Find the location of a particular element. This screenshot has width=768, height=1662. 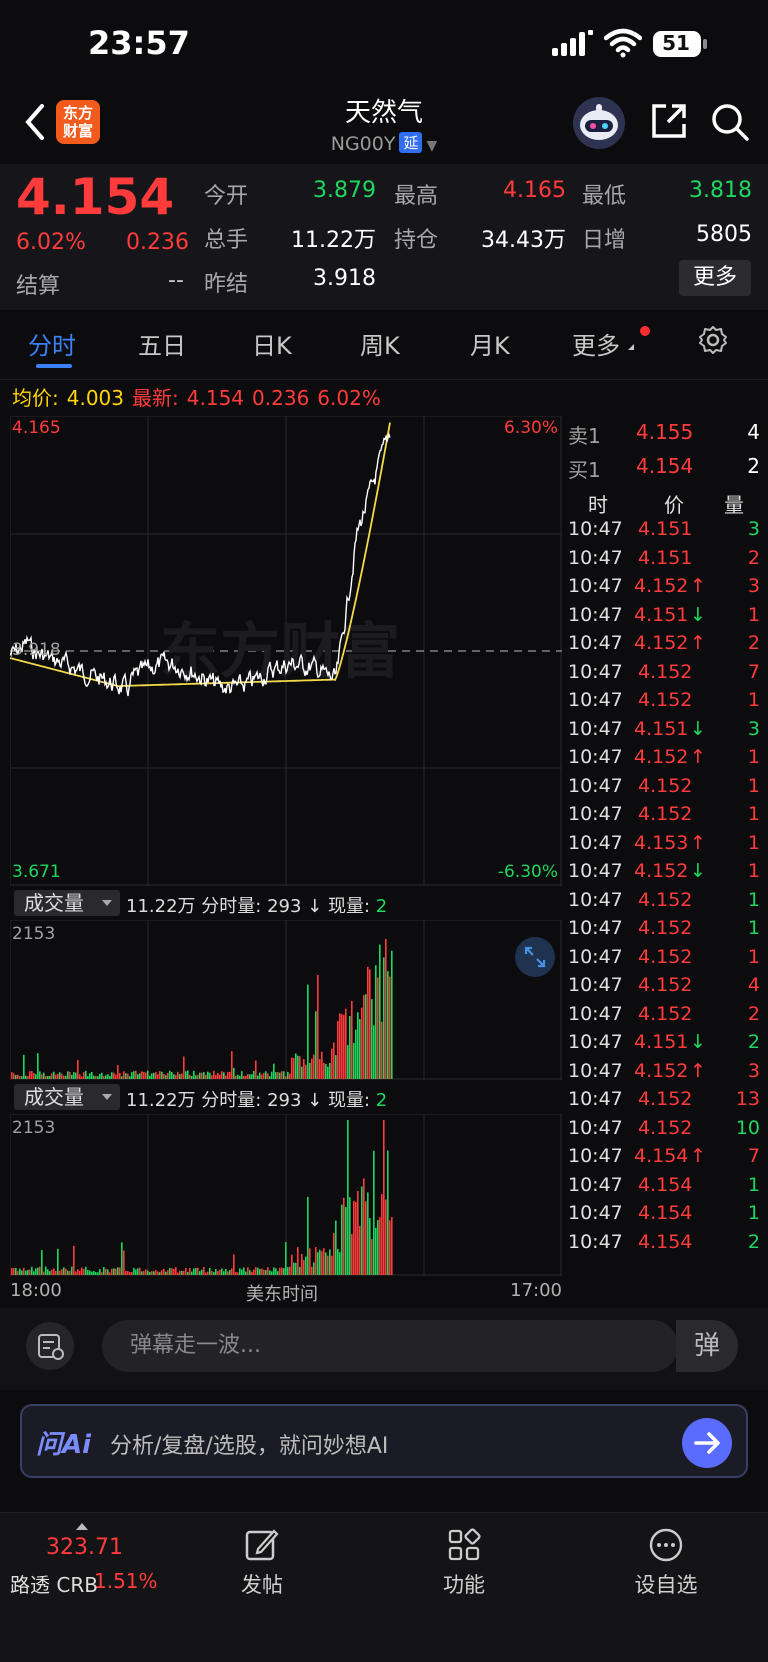

tab-five-day: 五日 is located at coordinates (162, 343).